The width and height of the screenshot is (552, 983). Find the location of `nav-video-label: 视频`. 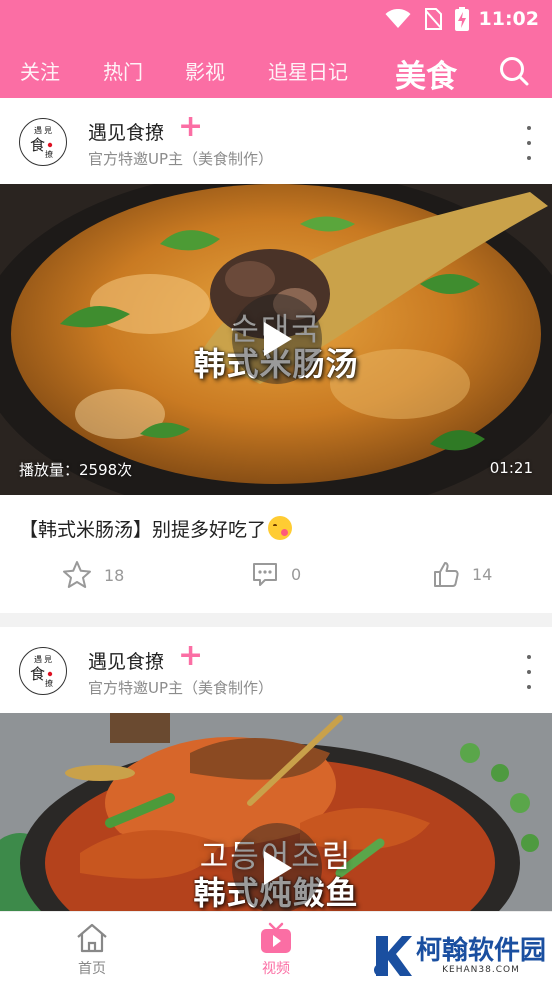

nav-video-label: 视频 is located at coordinates (276, 969).